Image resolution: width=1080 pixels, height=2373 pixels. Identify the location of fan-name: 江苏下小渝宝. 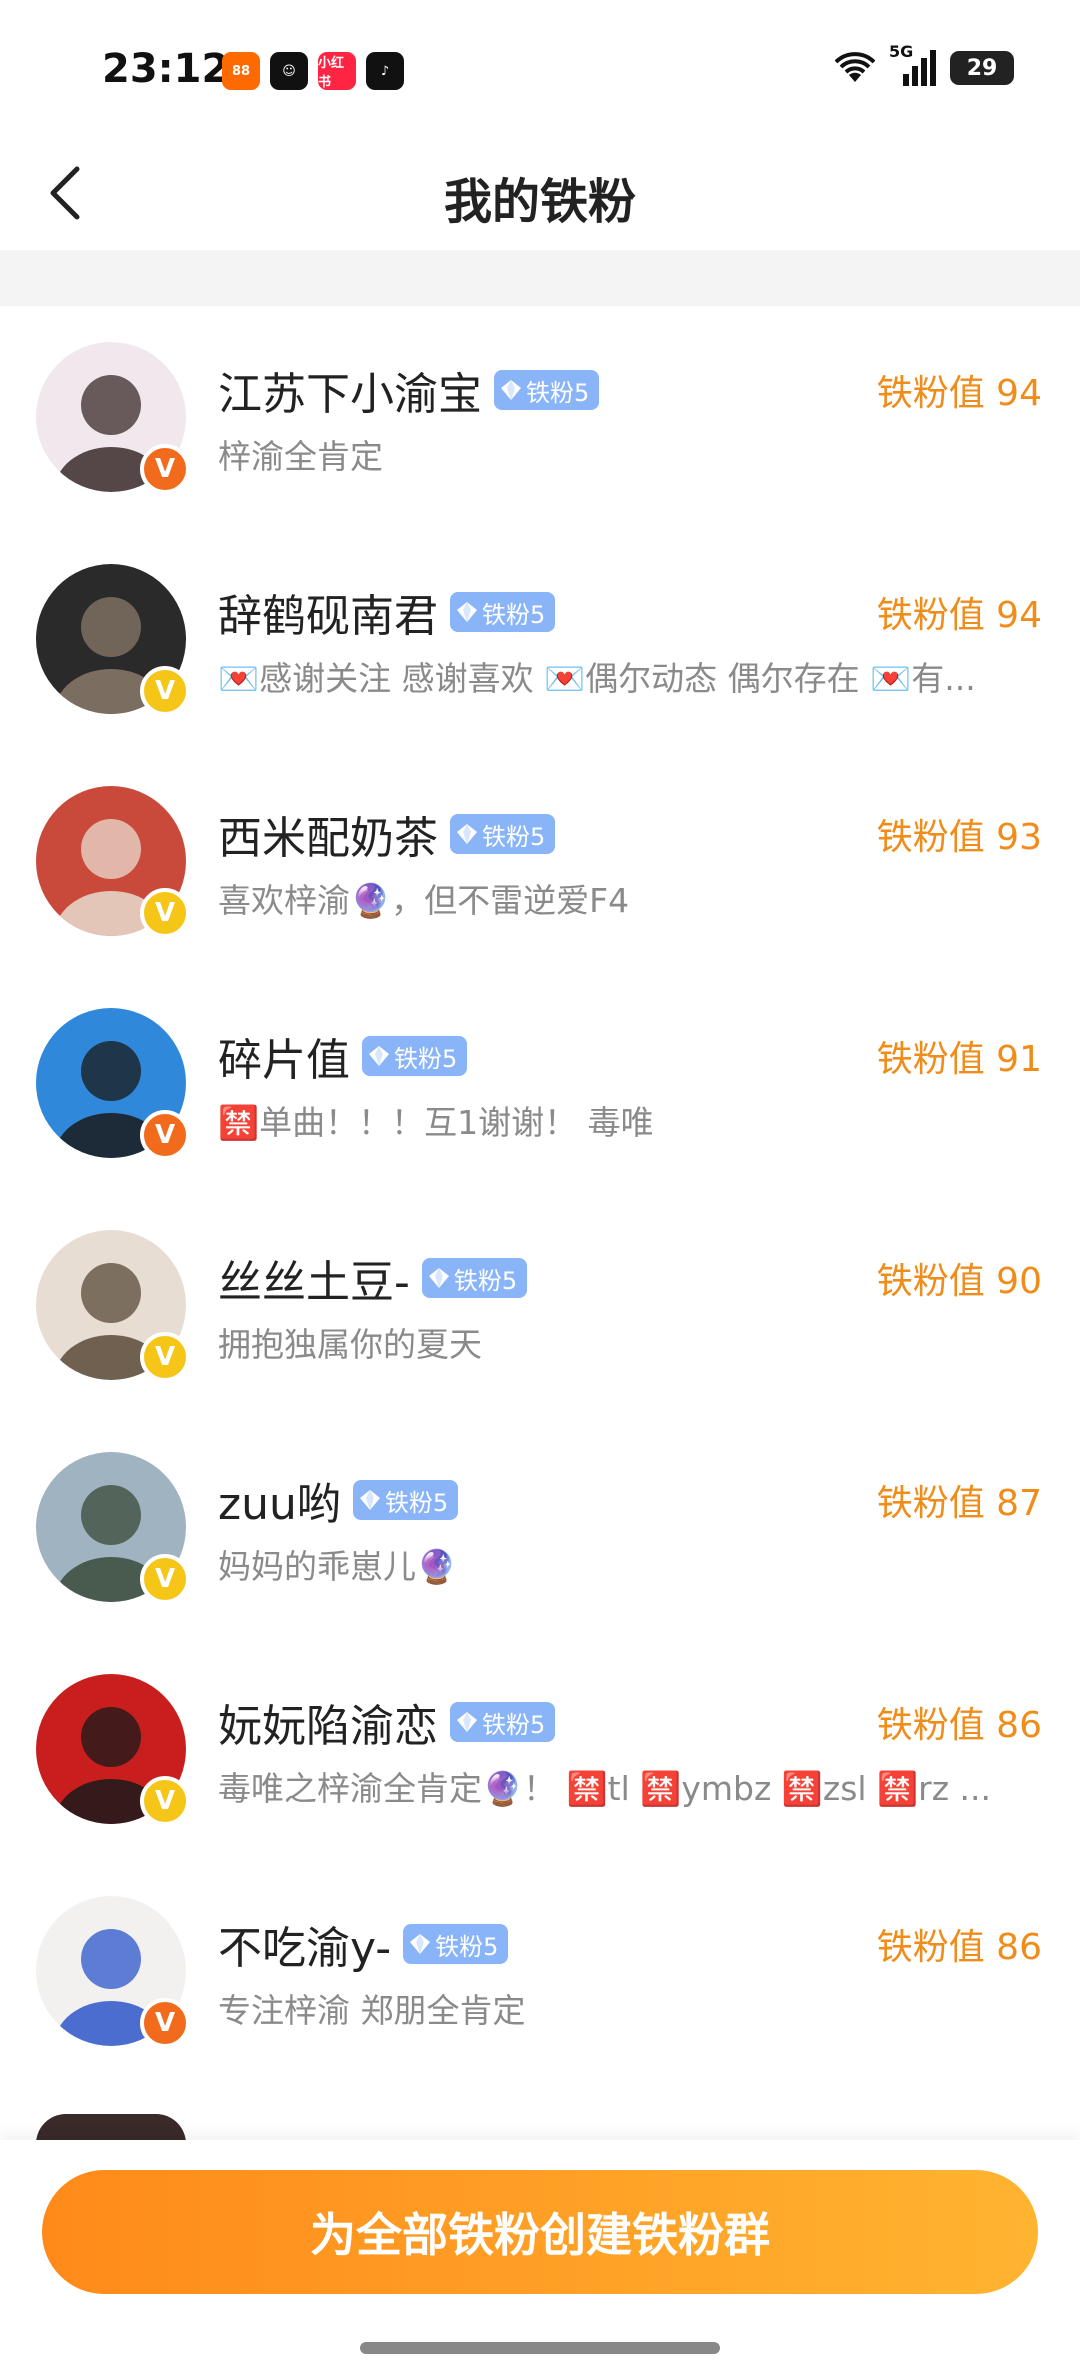
(350, 390).